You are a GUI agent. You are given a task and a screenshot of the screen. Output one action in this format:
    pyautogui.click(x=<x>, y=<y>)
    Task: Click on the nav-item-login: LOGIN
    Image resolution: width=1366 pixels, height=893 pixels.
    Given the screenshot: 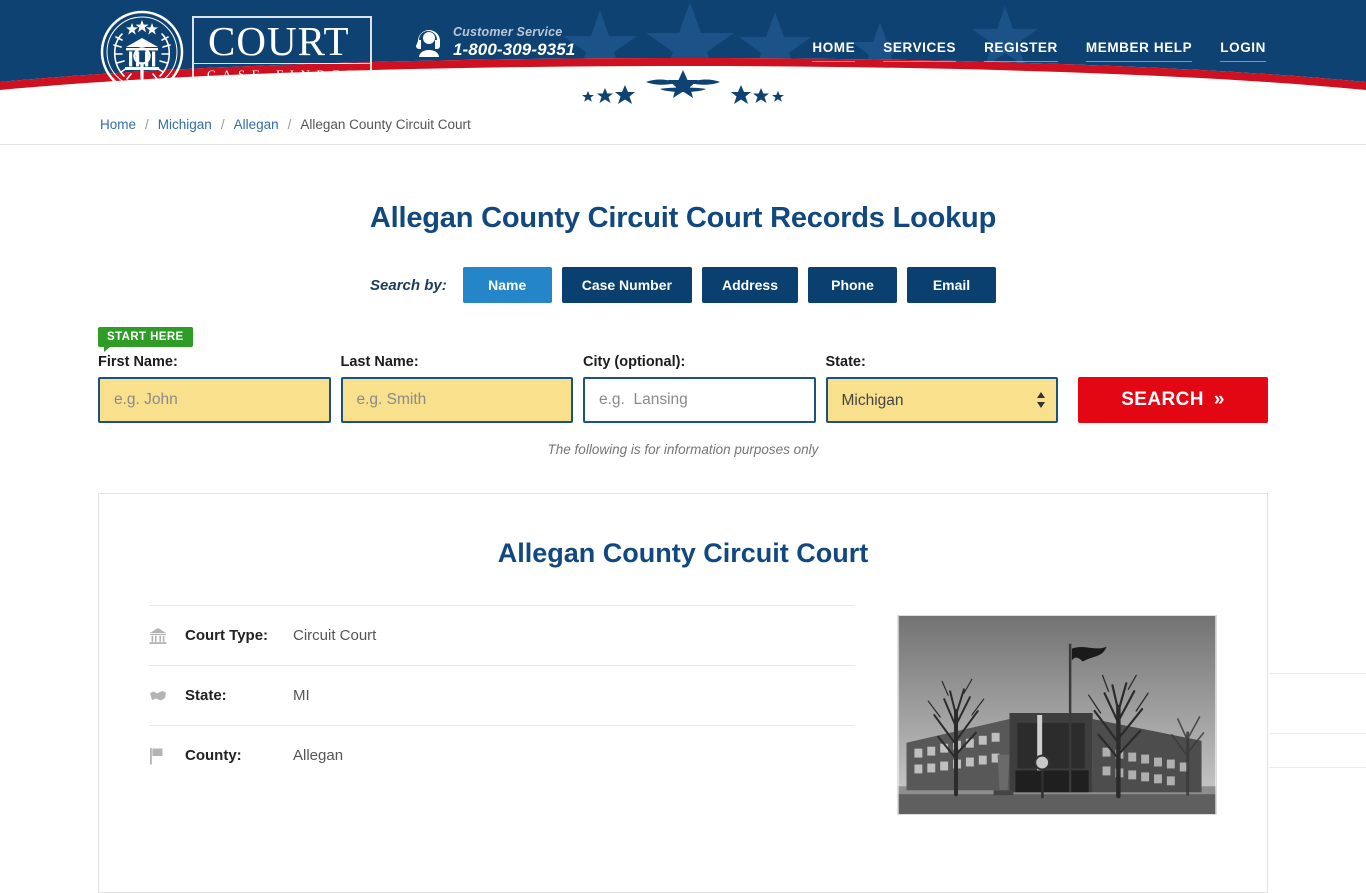 What is the action you would take?
    pyautogui.click(x=1243, y=51)
    